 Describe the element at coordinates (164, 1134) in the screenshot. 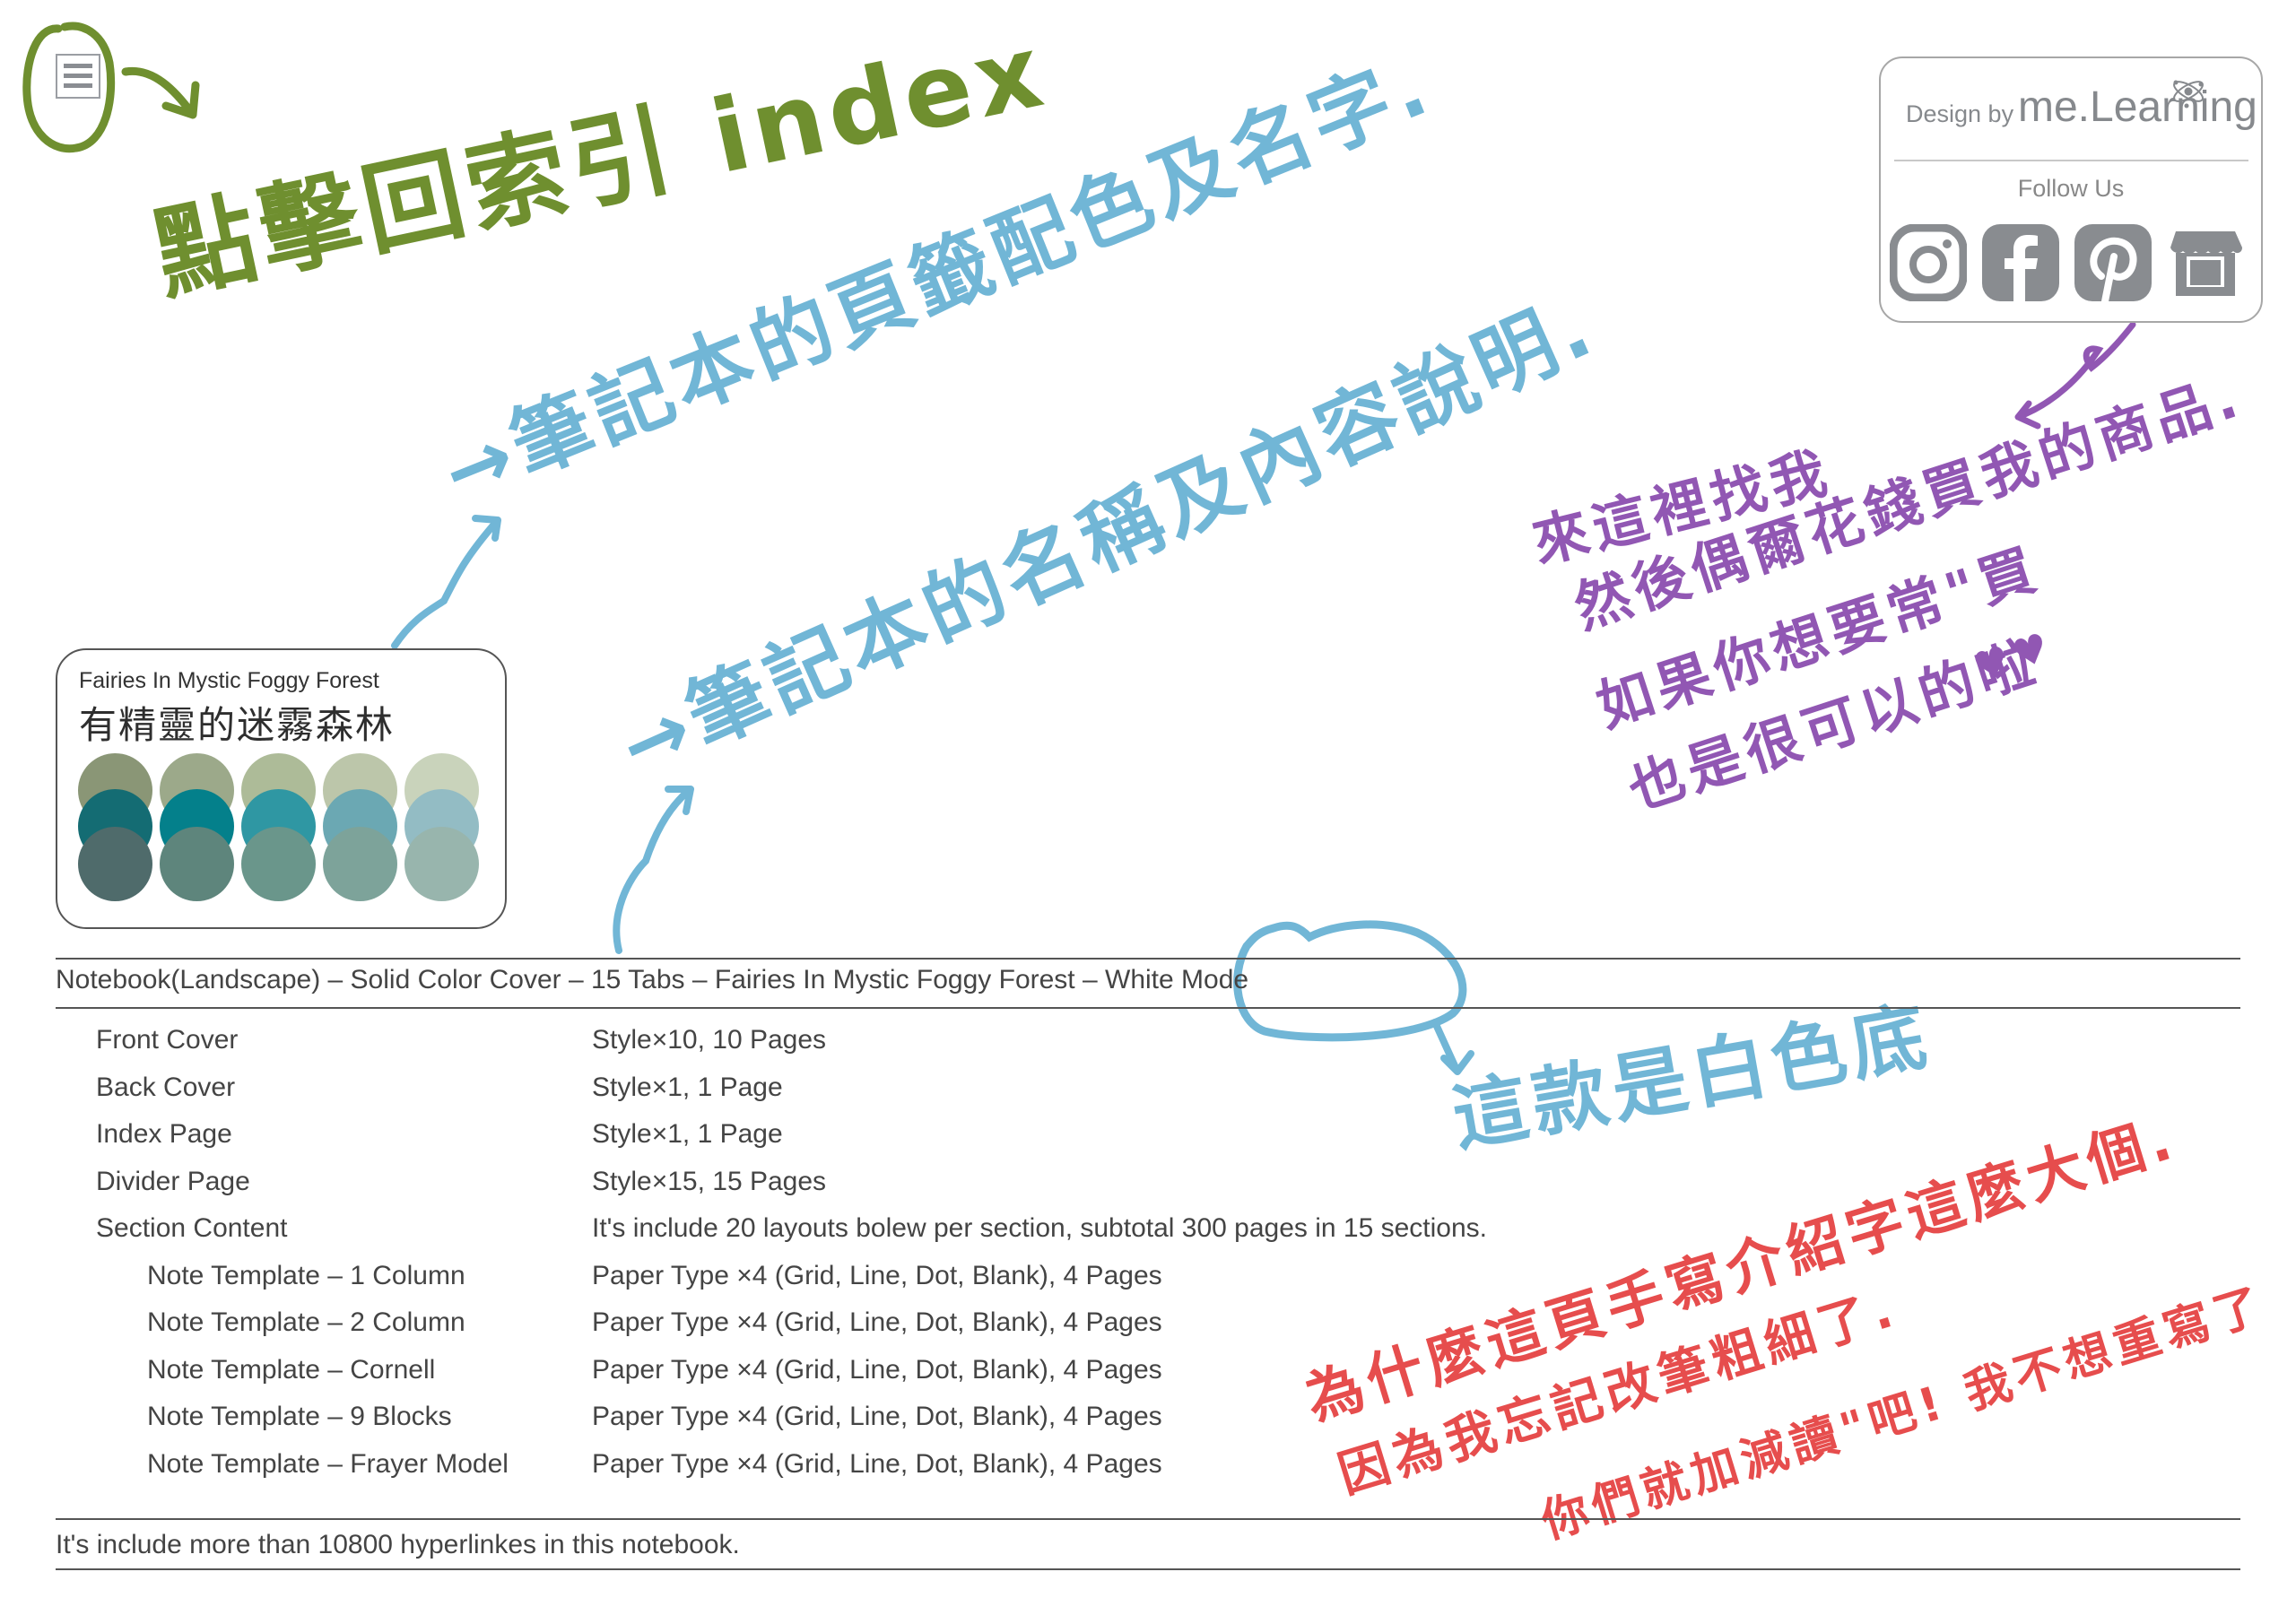

I see `spec-row-label: Index Page` at that location.